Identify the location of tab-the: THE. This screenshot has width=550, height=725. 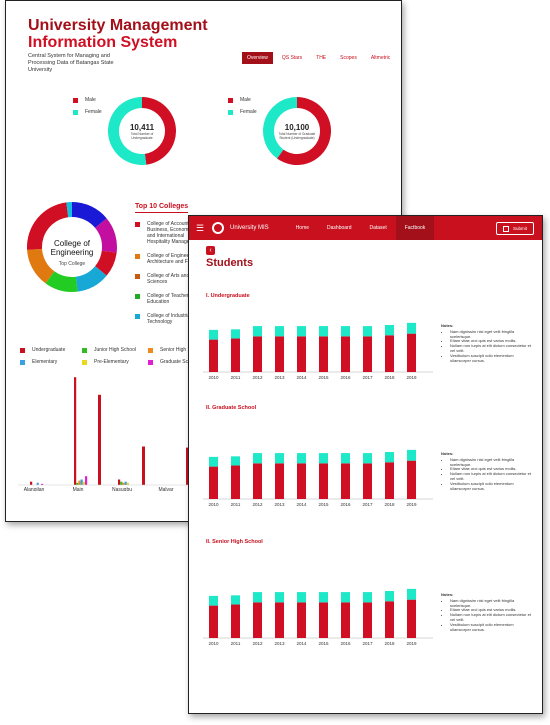
(321, 58).